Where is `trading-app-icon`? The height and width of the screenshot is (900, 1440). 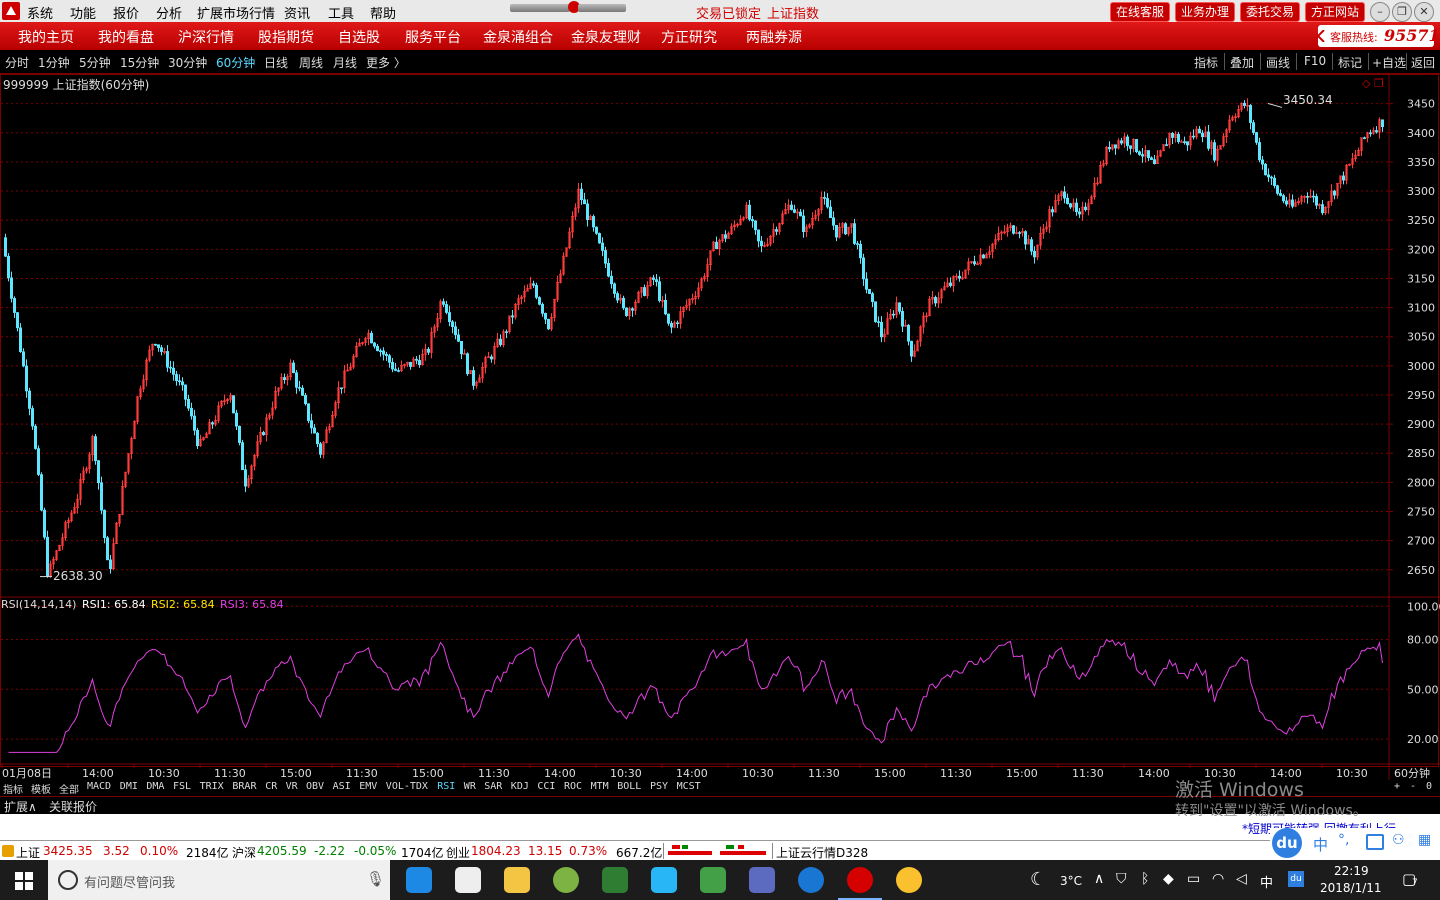
trading-app-icon is located at coordinates (762, 880).